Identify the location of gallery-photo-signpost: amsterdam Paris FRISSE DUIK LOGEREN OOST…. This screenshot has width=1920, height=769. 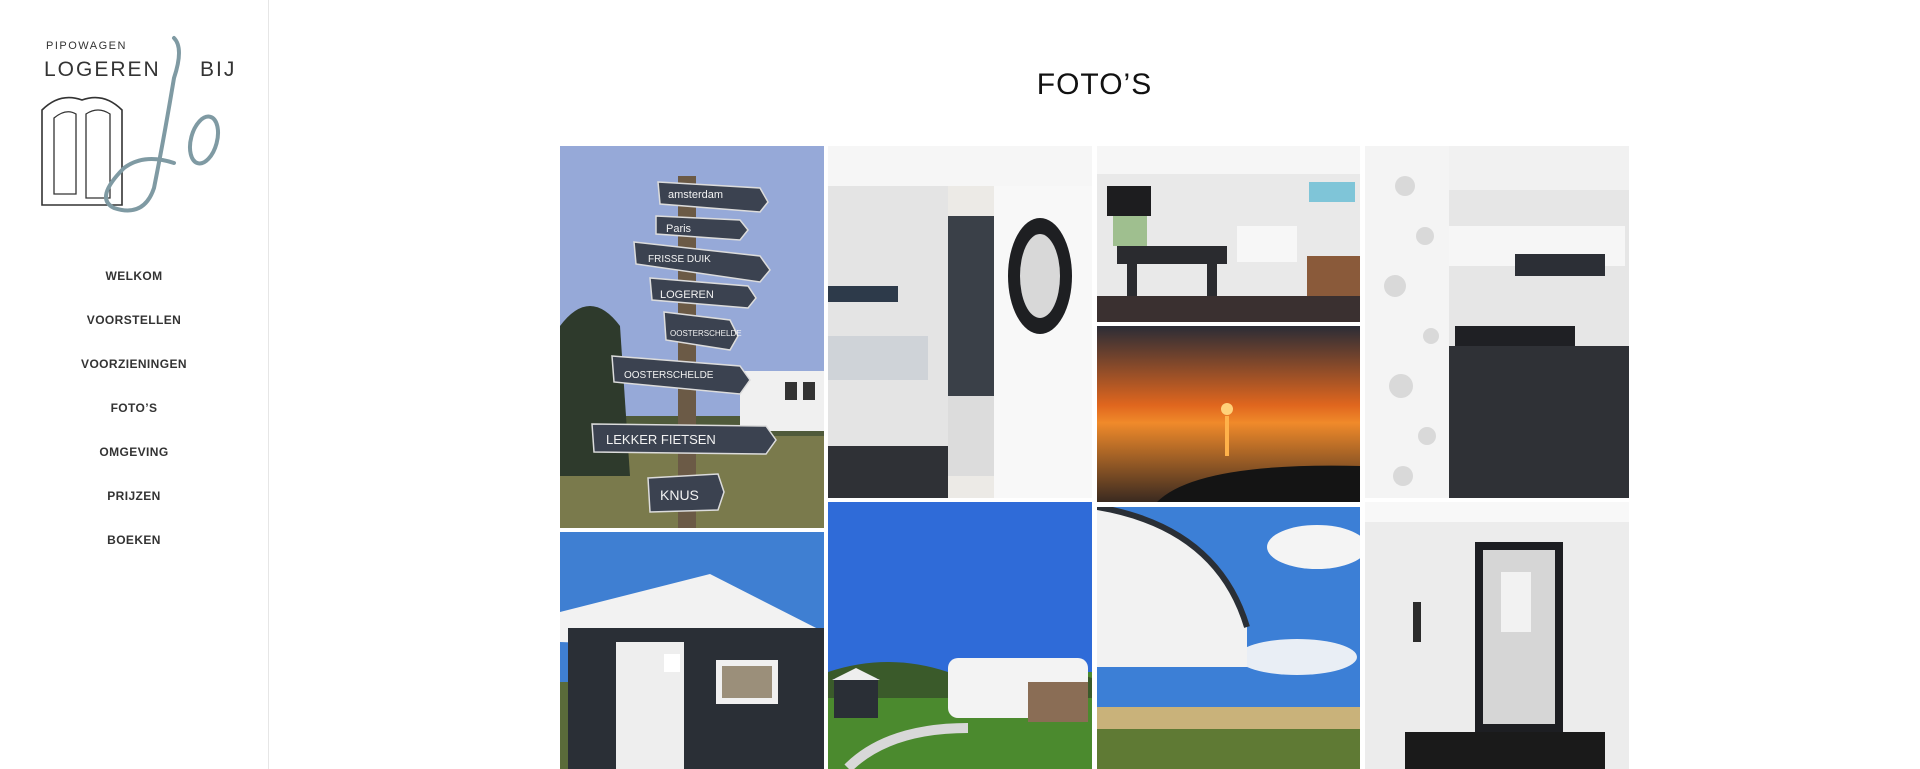
(692, 337).